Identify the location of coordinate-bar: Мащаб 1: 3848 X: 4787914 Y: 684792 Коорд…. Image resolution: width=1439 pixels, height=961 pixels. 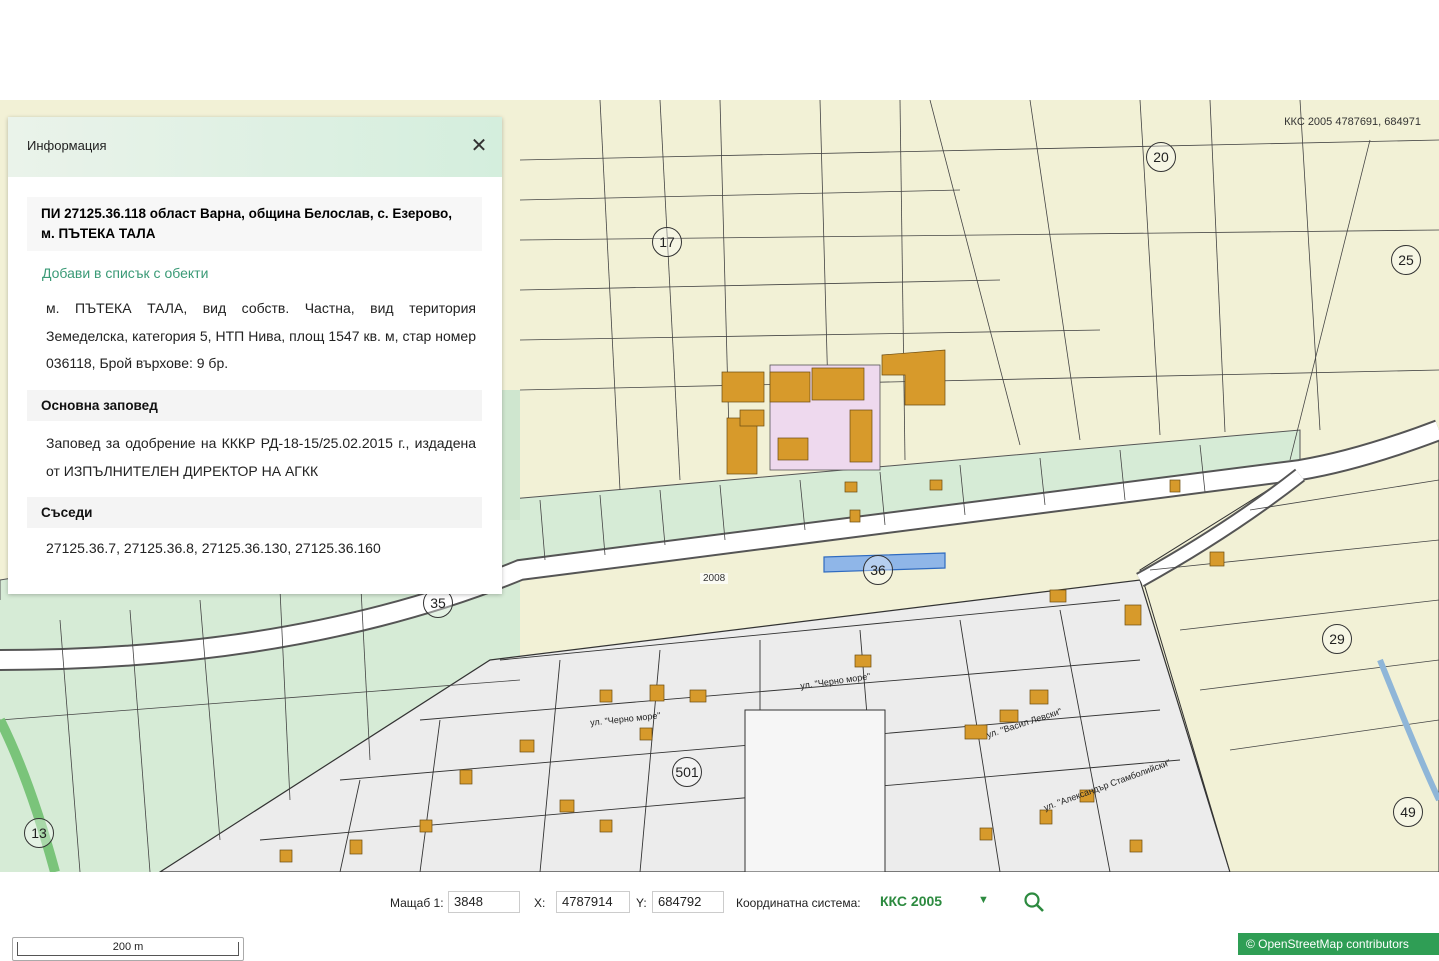
(740, 904).